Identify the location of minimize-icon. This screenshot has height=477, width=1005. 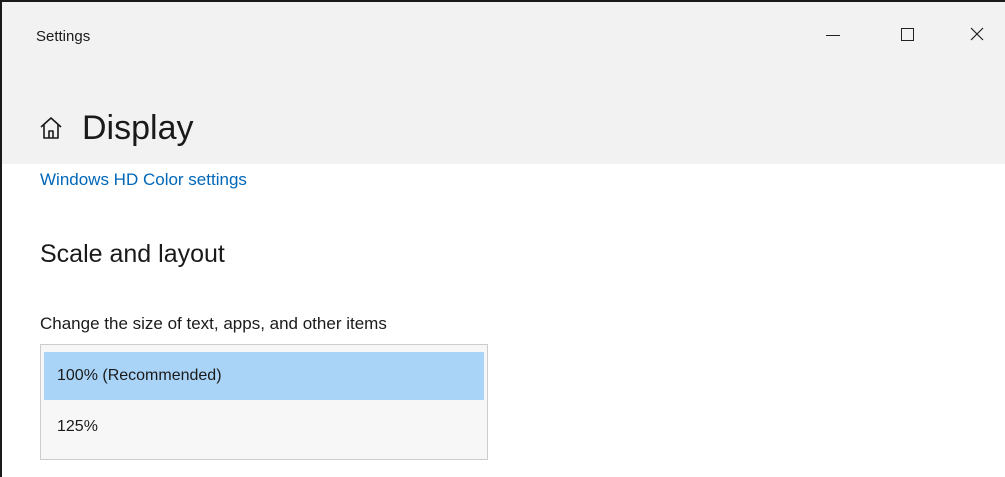
(833, 35).